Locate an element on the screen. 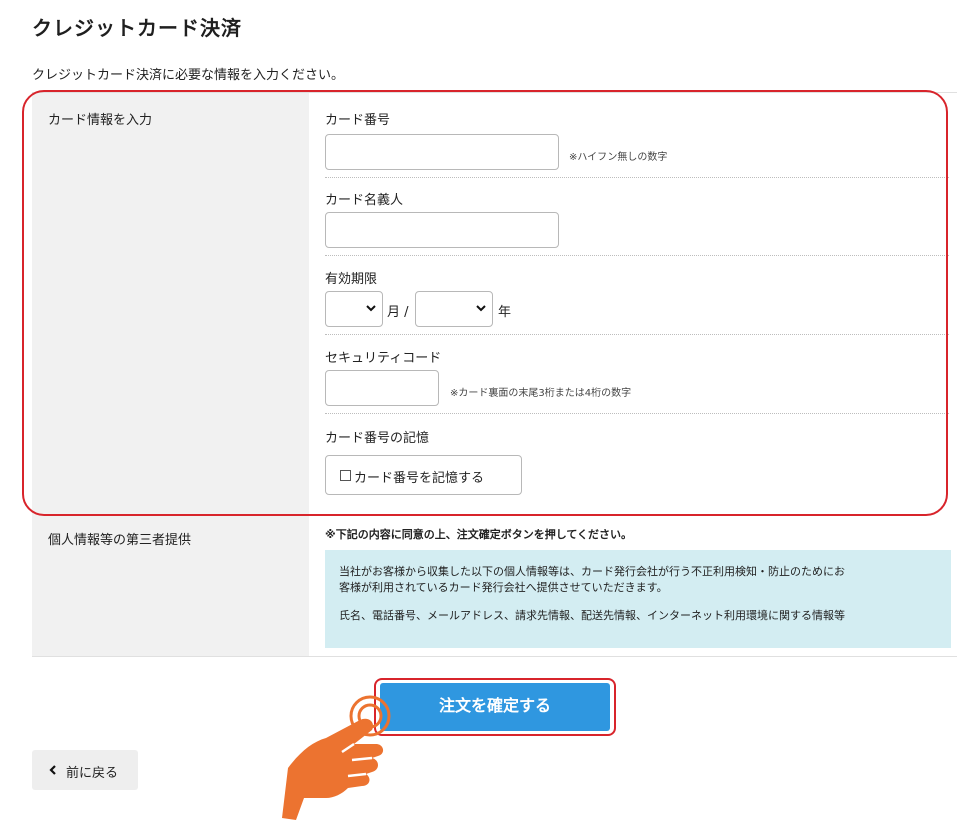 The height and width of the screenshot is (828, 980). expiry-label: 有効期限 is located at coordinates (351, 279).